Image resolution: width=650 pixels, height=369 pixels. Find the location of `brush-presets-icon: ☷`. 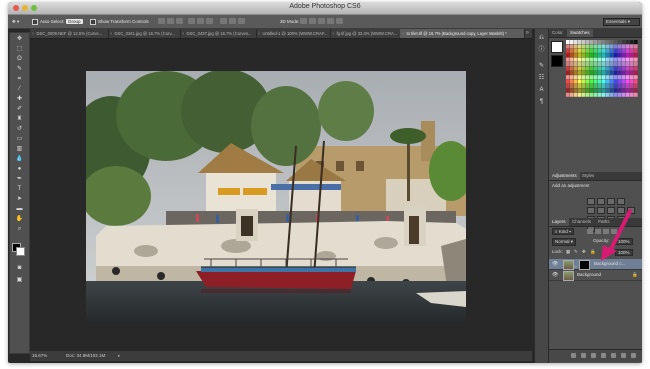

brush-presets-icon: ☷ is located at coordinates (541, 78).